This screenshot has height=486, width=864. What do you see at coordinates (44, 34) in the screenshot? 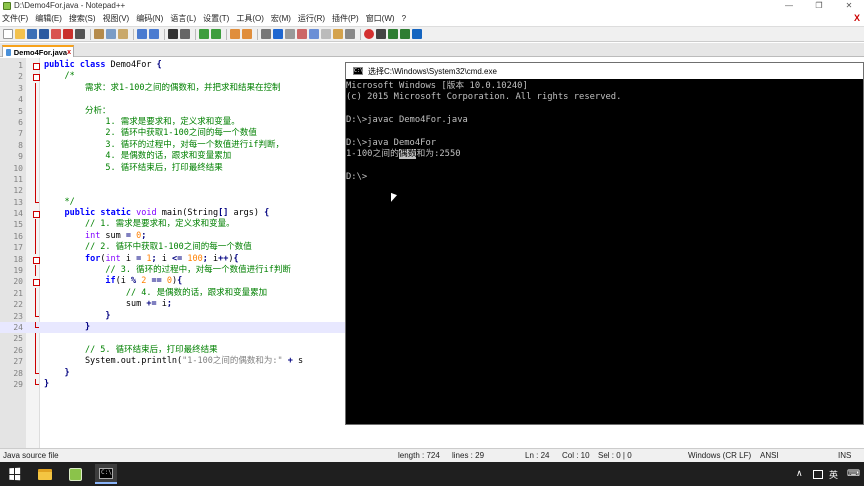
I see `save-all-icon` at bounding box center [44, 34].